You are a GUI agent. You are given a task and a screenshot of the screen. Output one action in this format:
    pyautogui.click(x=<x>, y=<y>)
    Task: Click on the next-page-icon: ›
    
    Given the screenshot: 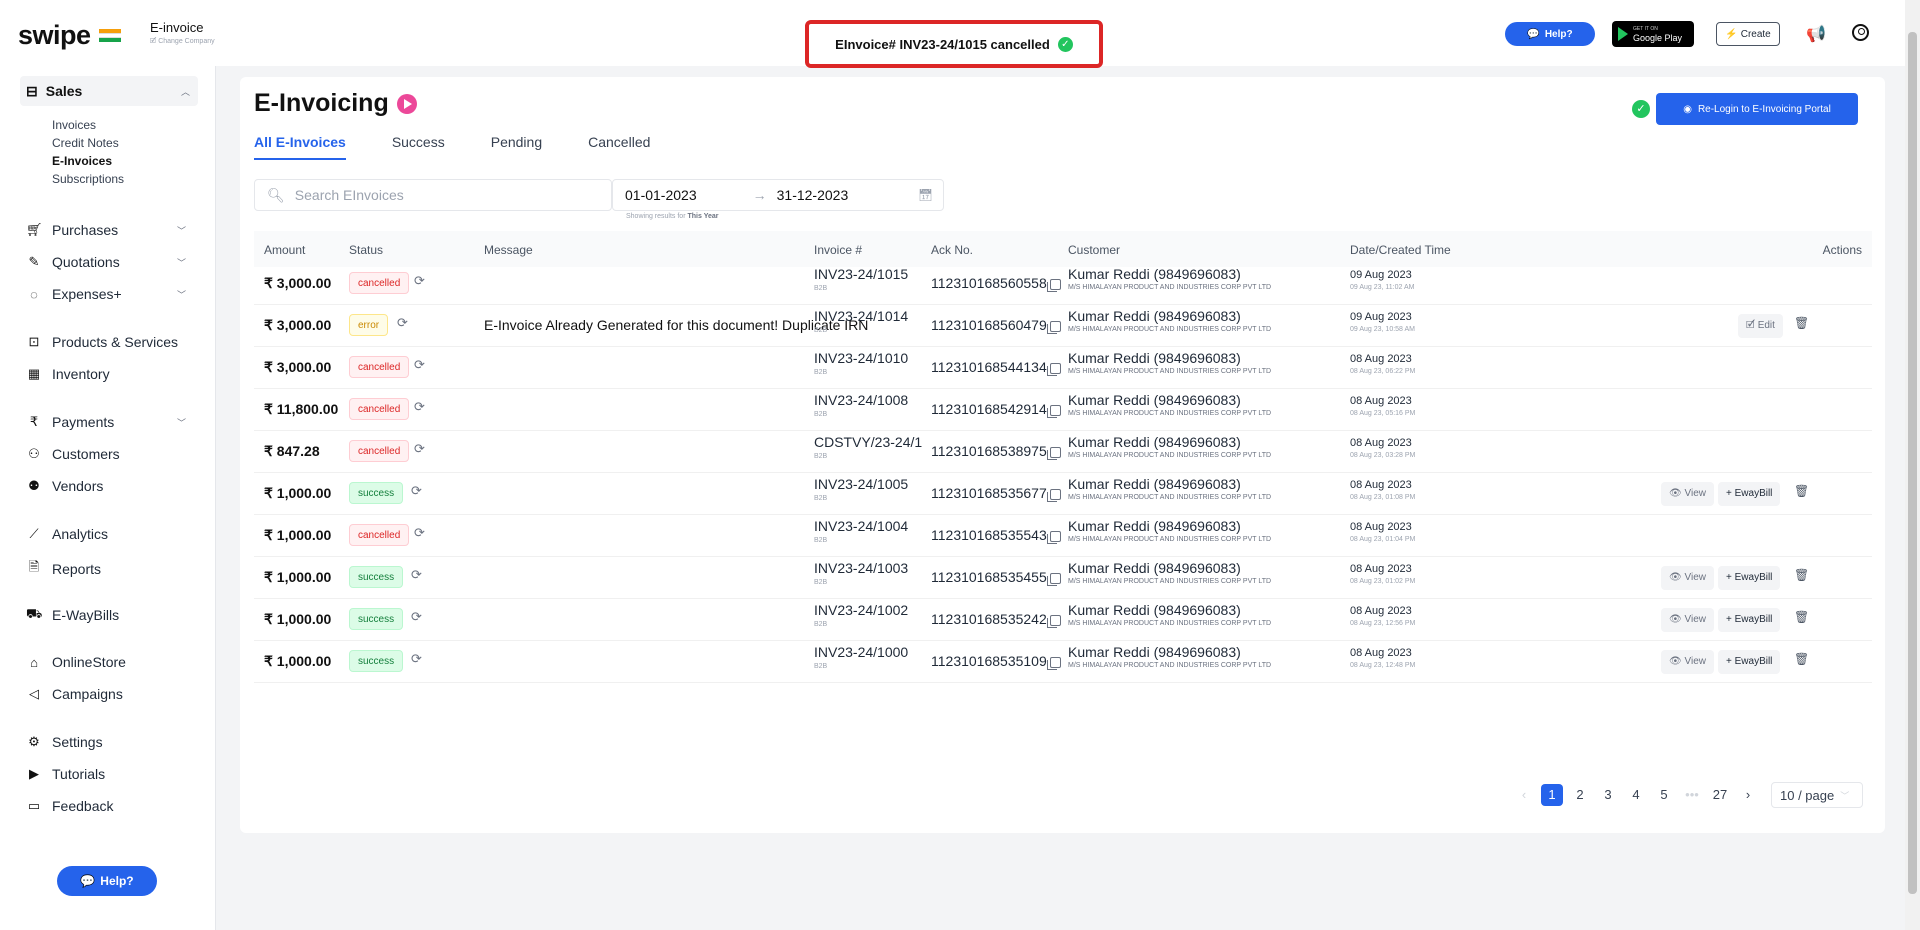 What is the action you would take?
    pyautogui.click(x=1748, y=795)
    